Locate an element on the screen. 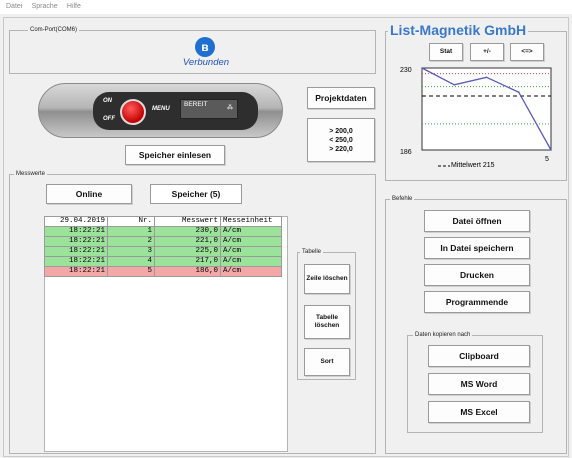 This screenshot has height=458, width=572. threshold-line-2: < 250,0 is located at coordinates (341, 140).